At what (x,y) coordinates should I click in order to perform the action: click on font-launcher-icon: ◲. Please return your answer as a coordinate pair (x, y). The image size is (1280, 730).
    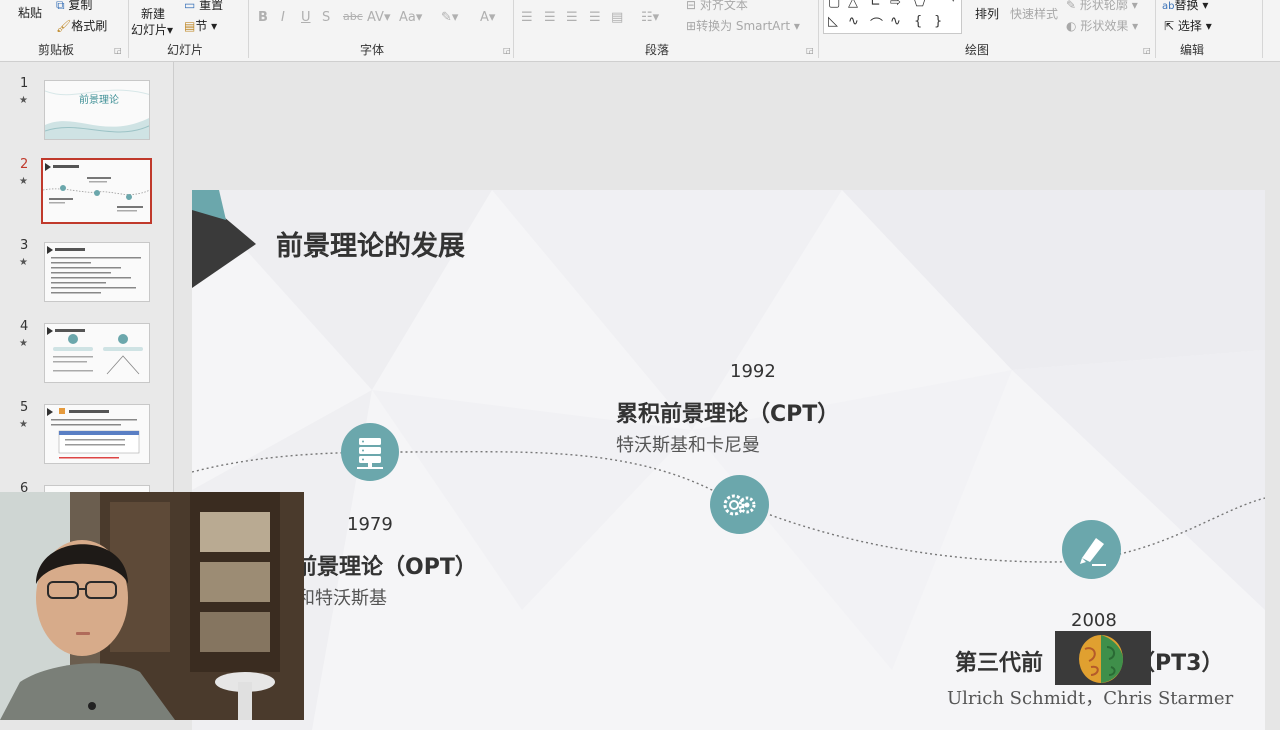
    Looking at the image, I should click on (507, 50).